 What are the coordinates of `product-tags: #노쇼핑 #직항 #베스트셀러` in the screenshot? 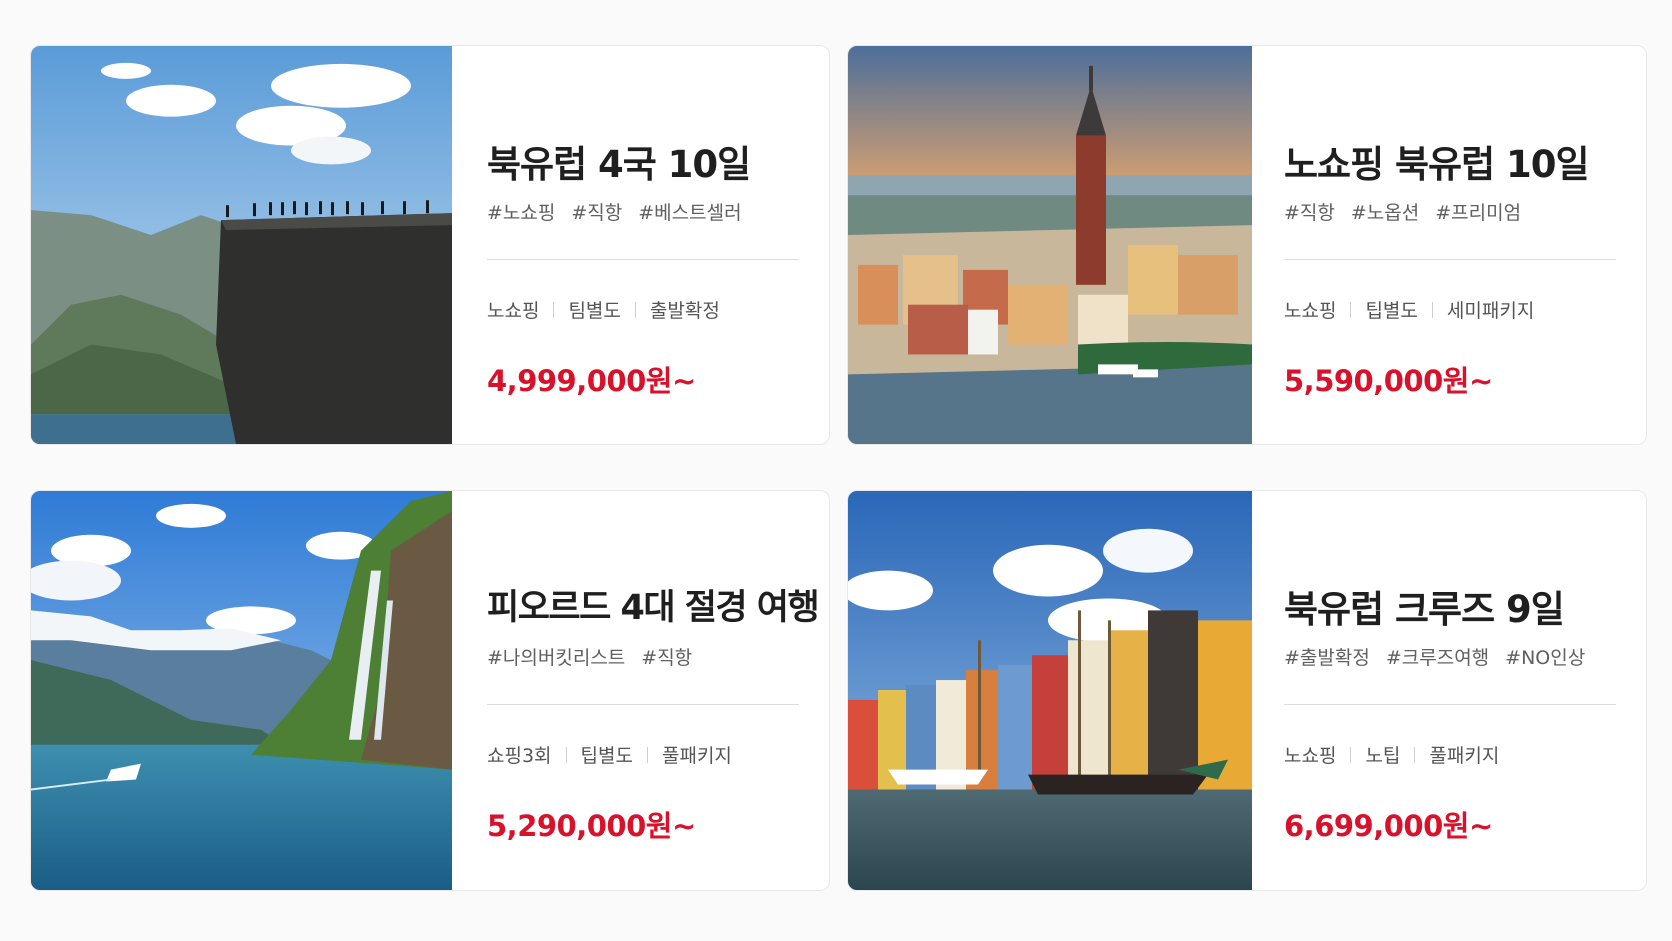 It's located at (622, 211).